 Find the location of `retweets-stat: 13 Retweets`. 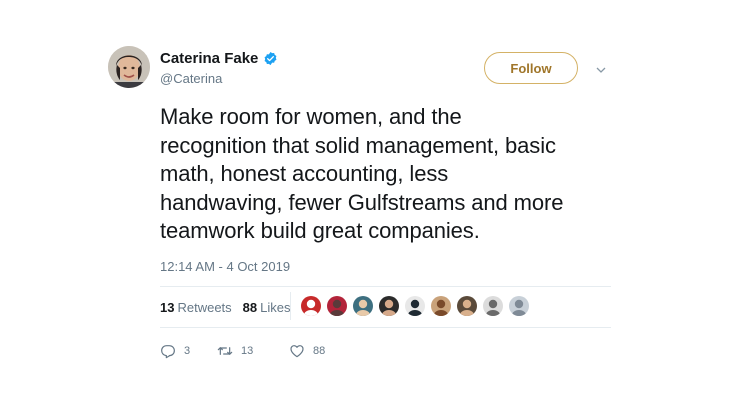

retweets-stat: 13 Retweets is located at coordinates (196, 307).